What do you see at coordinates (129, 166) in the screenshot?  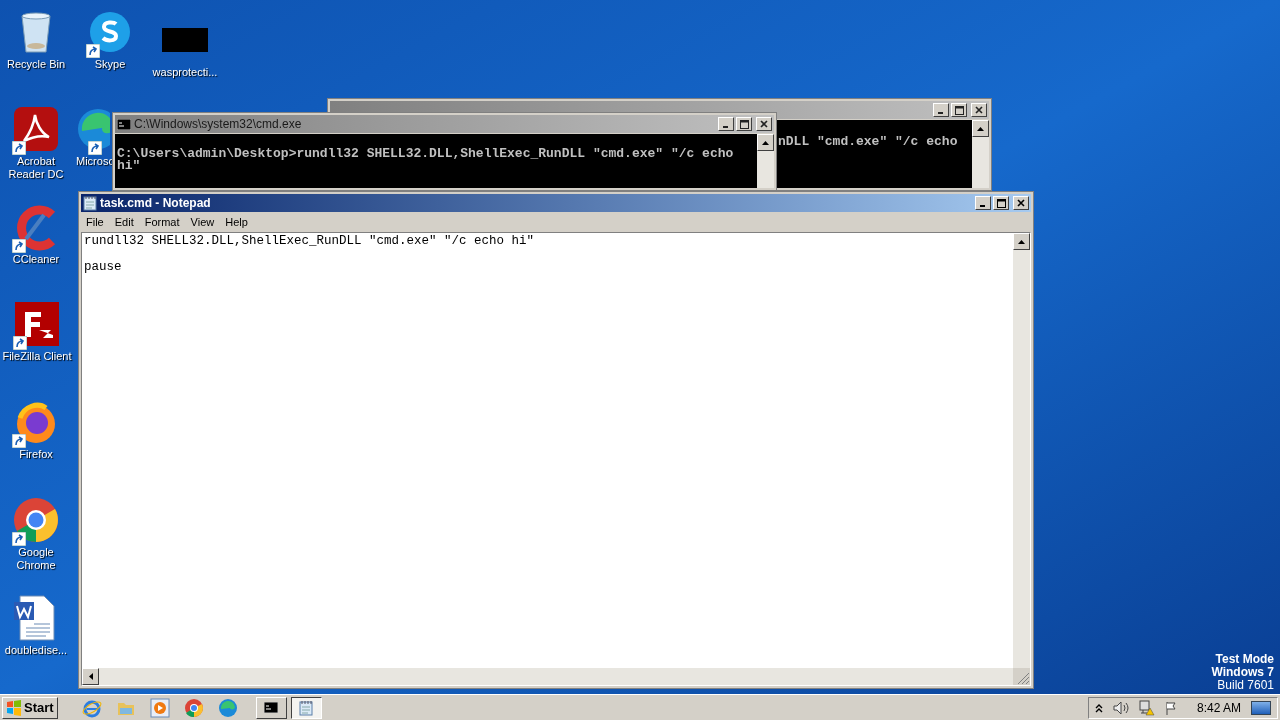 I see `console-line: hi"` at bounding box center [129, 166].